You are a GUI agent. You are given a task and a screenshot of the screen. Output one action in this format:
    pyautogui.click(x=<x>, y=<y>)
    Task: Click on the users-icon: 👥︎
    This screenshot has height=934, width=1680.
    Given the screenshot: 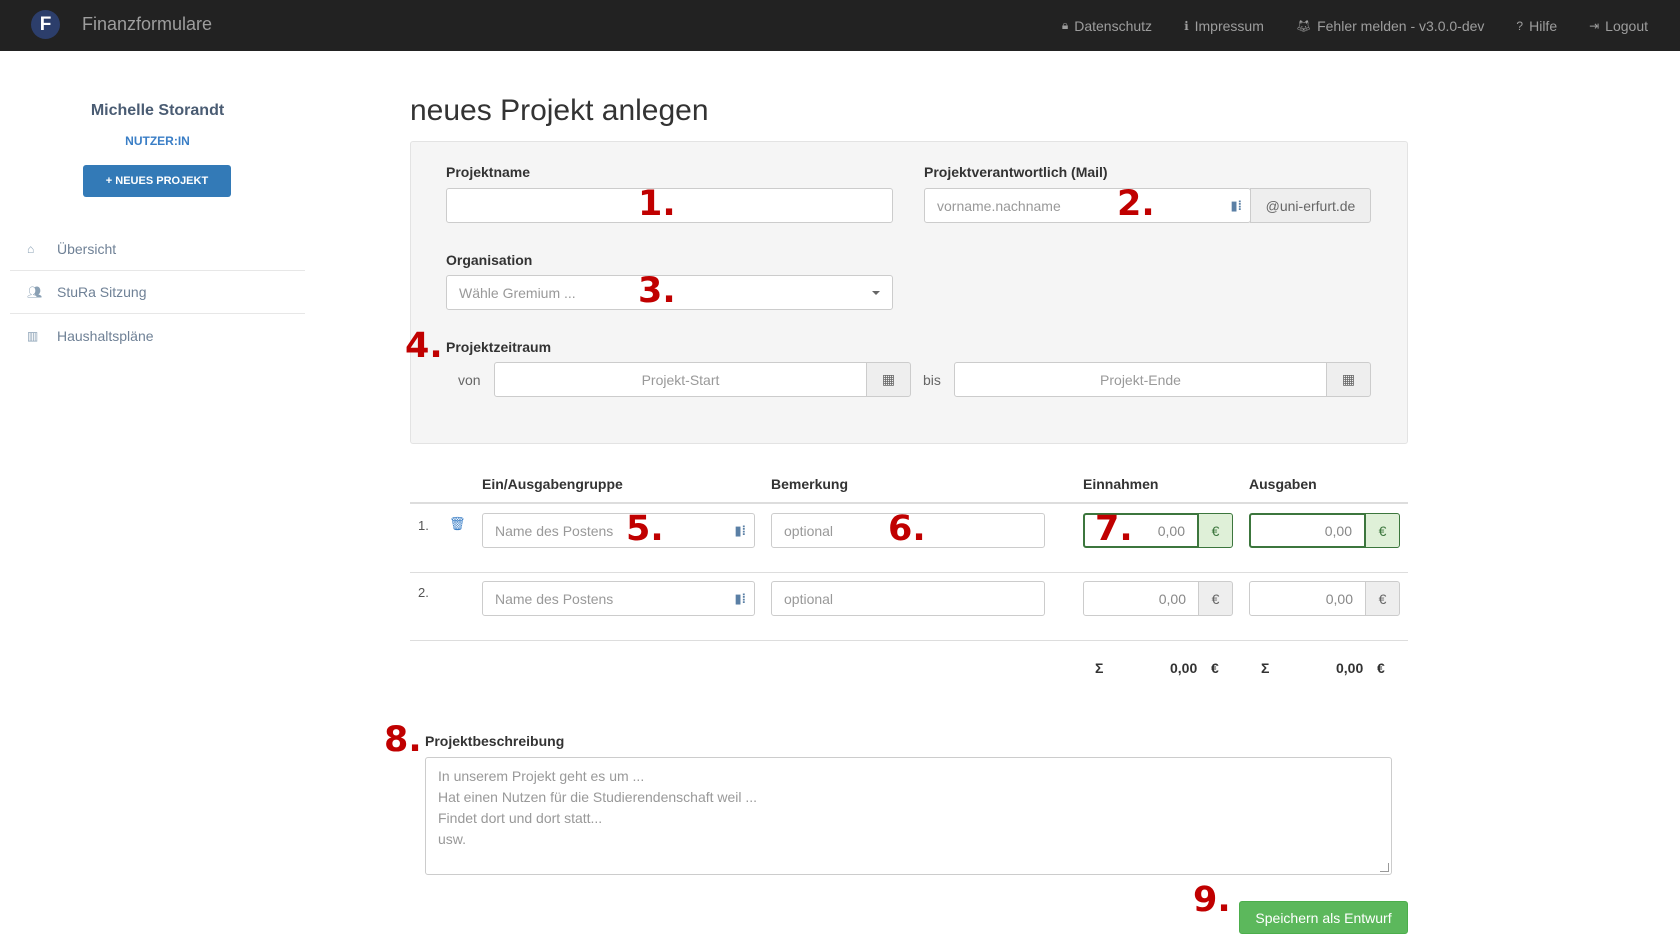 What is the action you would take?
    pyautogui.click(x=35, y=292)
    